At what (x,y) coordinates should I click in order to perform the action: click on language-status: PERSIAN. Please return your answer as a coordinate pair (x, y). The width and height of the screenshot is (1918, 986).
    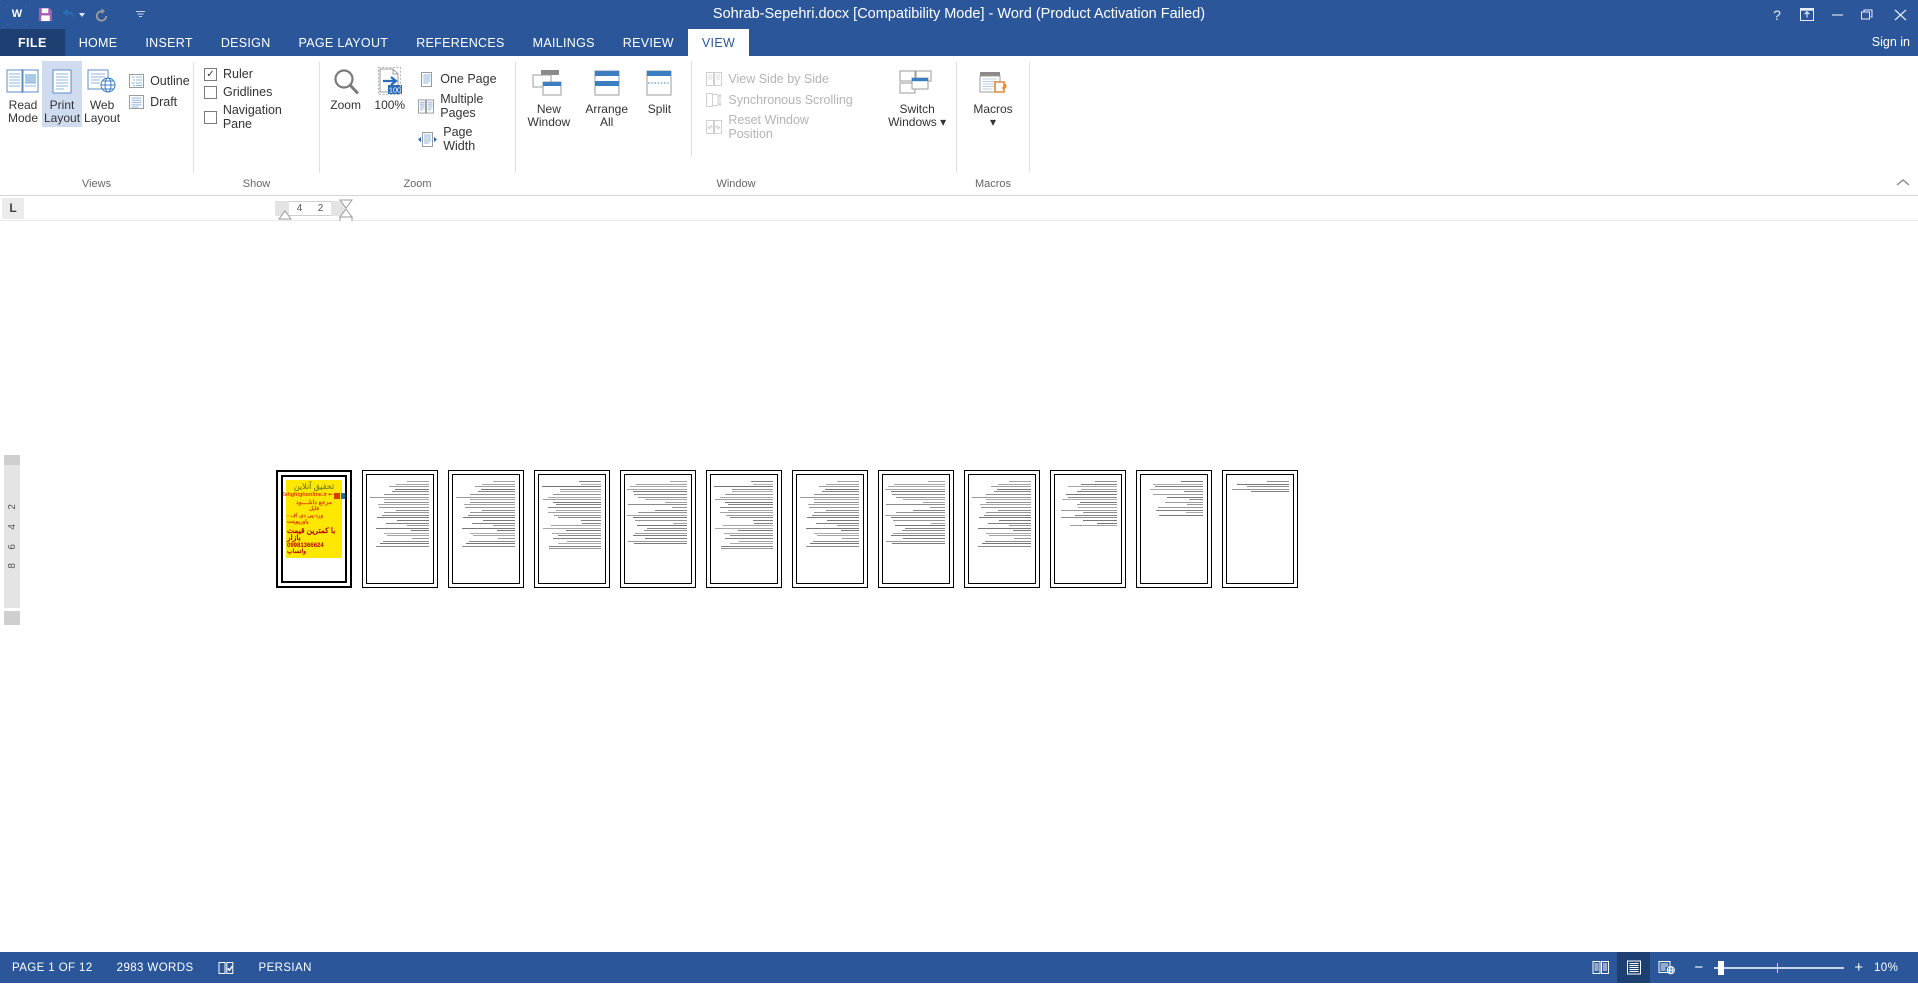
    Looking at the image, I should click on (285, 967).